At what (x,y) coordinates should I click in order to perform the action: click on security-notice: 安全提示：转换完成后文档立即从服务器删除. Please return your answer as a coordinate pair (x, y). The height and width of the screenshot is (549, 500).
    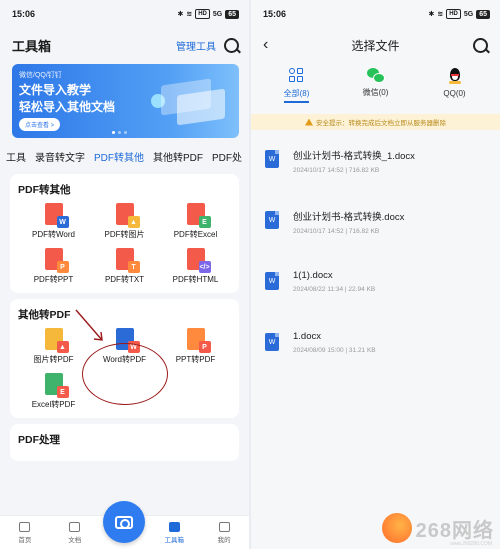
    Looking at the image, I should click on (375, 122).